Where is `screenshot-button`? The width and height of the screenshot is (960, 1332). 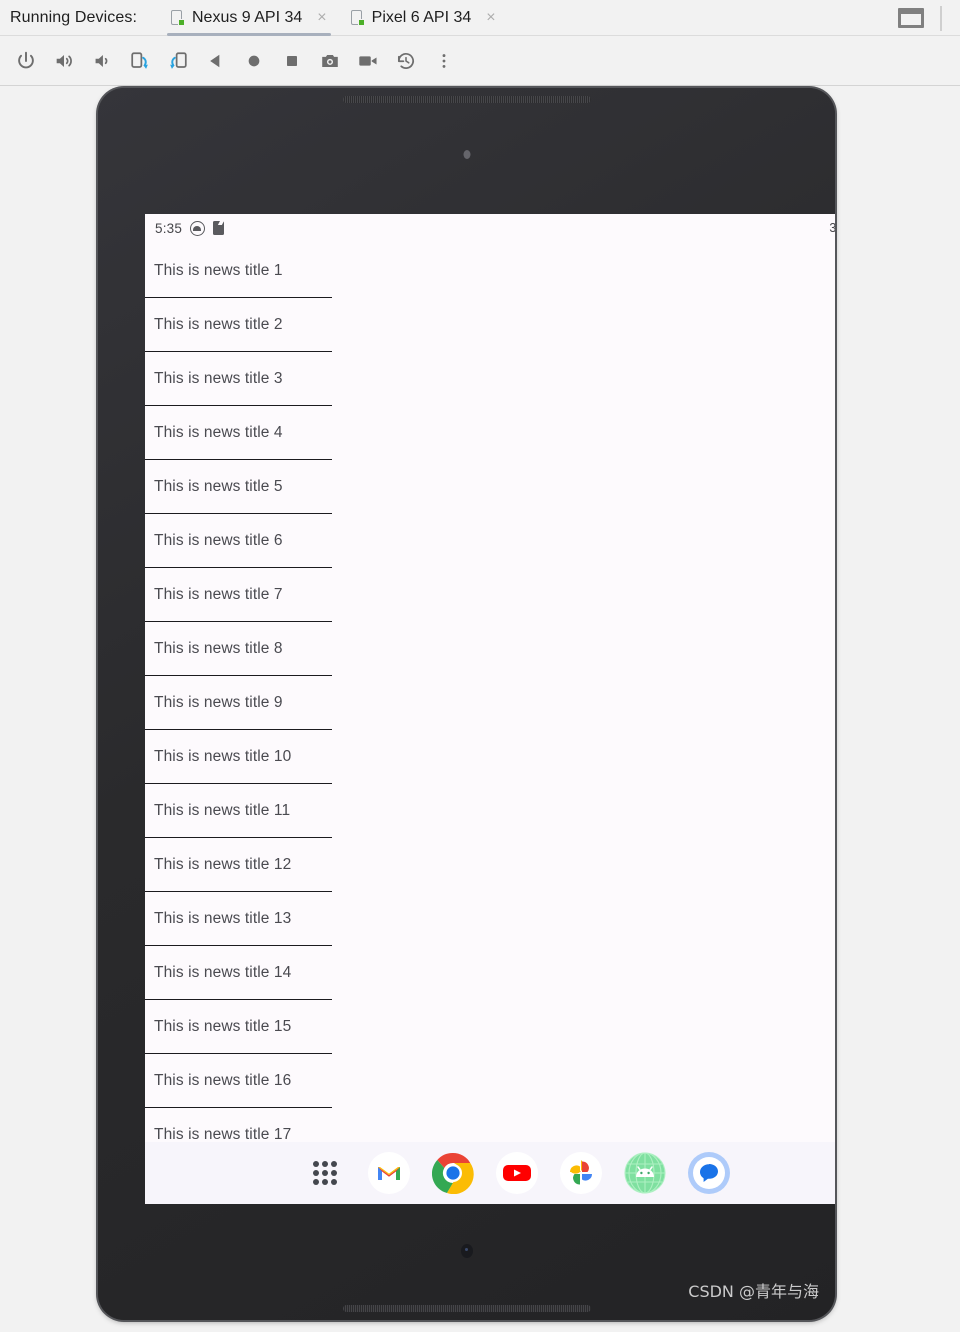 screenshot-button is located at coordinates (330, 61).